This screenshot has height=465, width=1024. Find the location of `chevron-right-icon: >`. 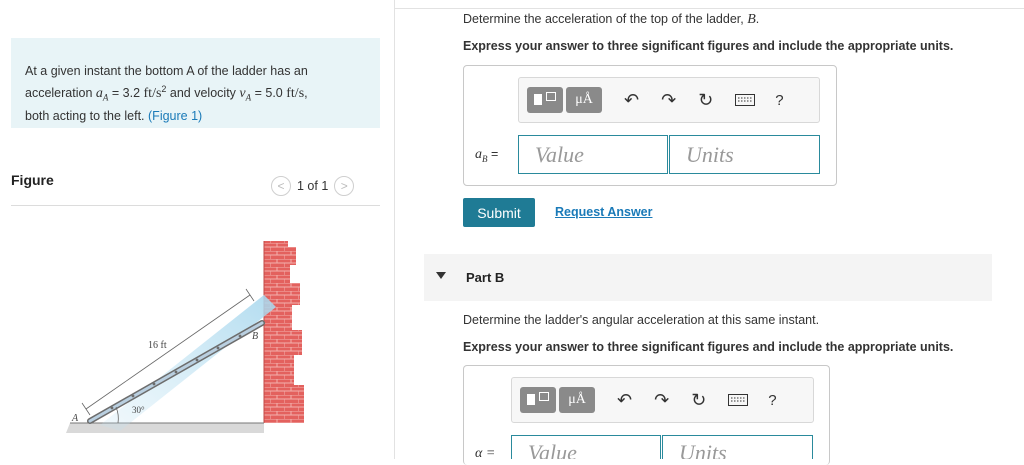

chevron-right-icon: > is located at coordinates (344, 186).